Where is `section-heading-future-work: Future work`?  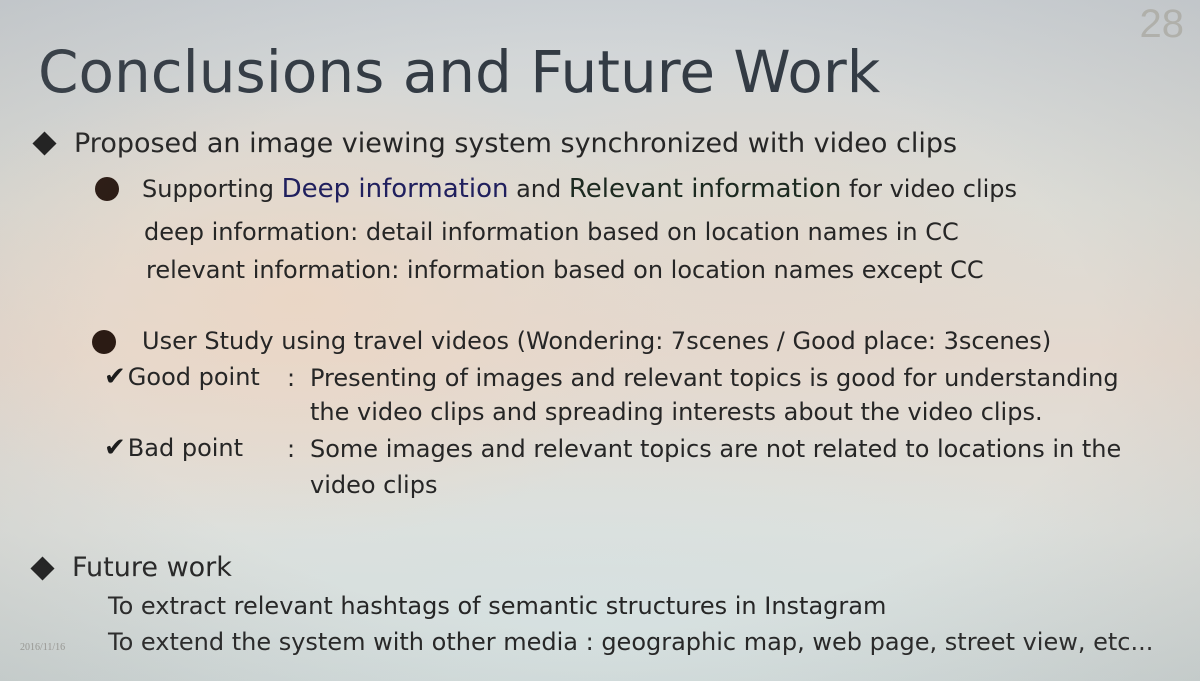
section-heading-future-work: Future work is located at coordinates (152, 567).